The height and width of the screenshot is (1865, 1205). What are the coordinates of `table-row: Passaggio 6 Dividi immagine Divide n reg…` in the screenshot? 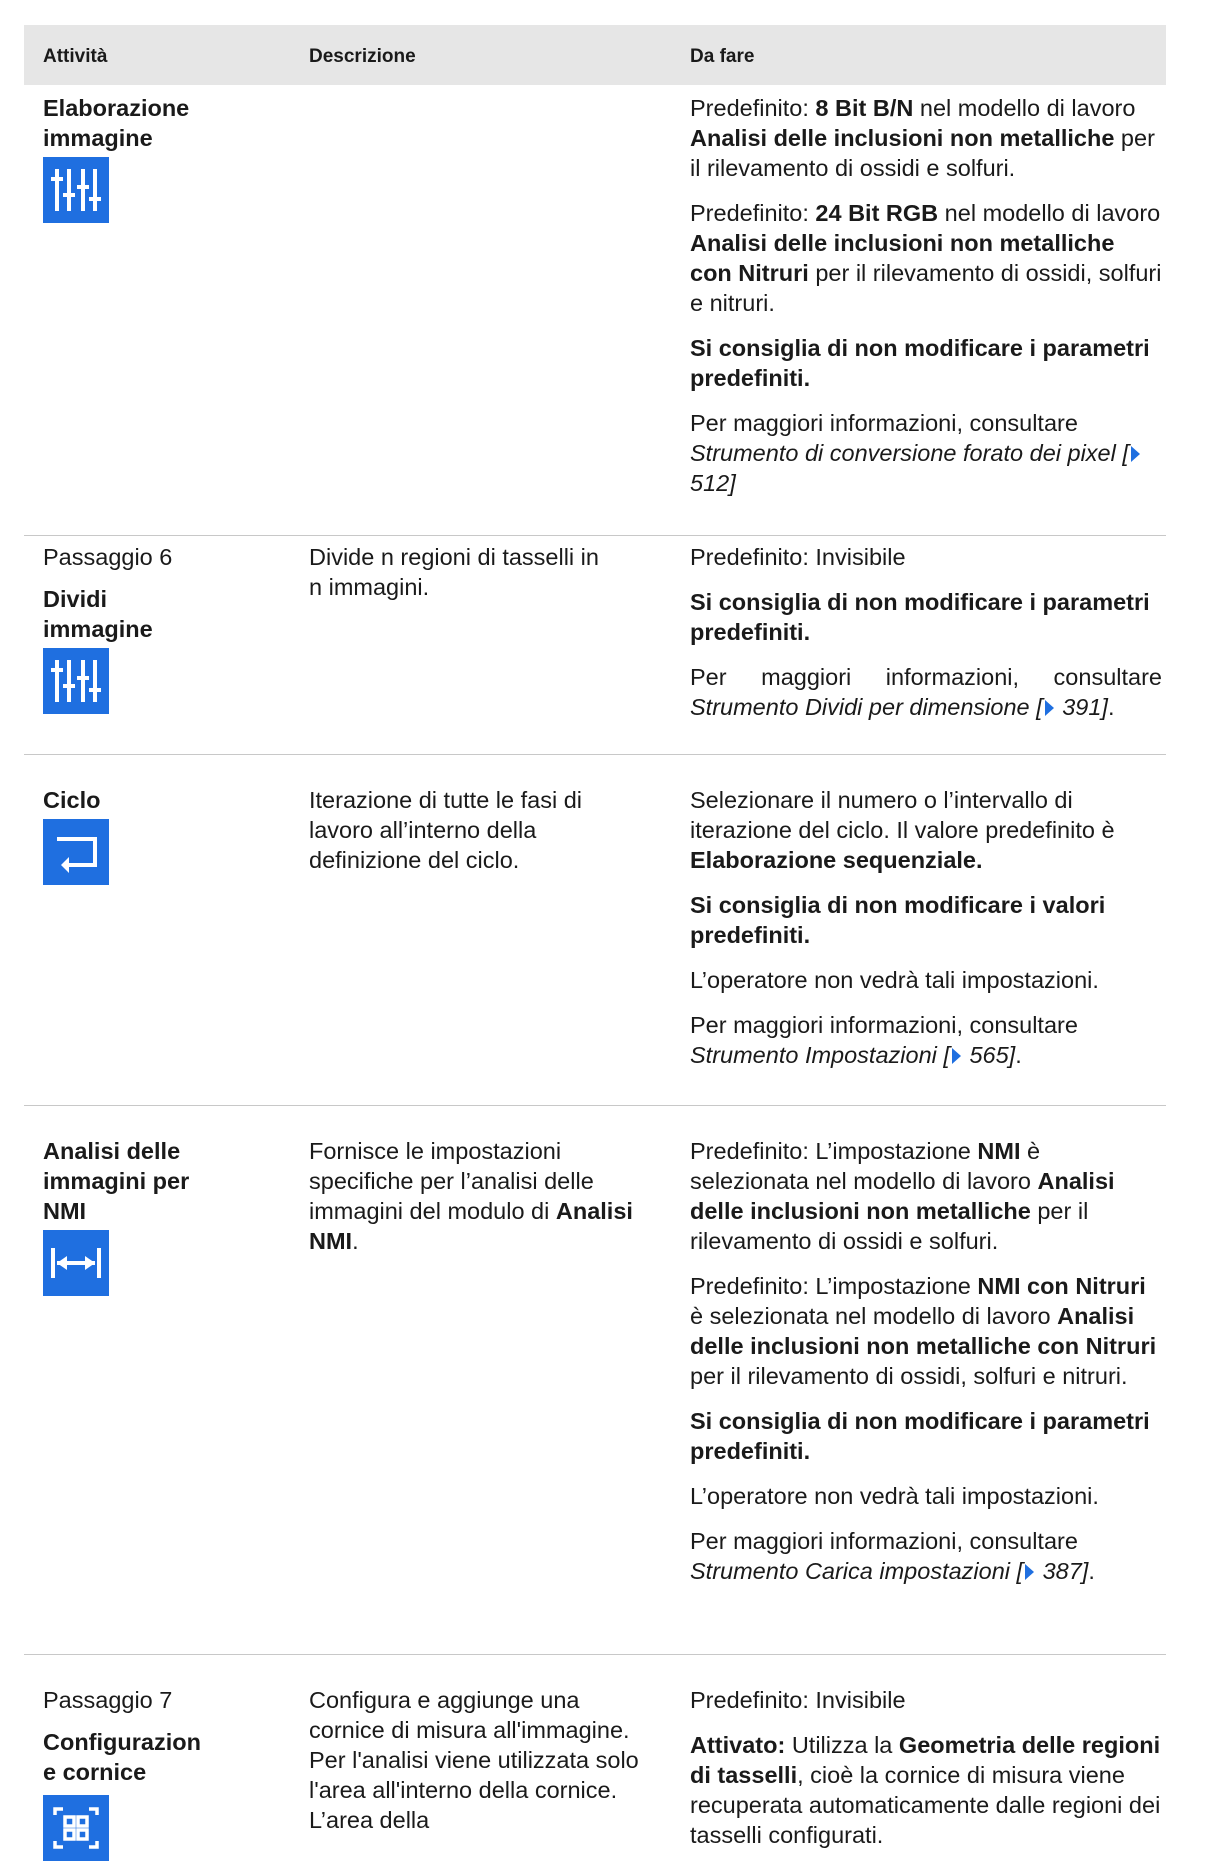 It's located at (595, 644).